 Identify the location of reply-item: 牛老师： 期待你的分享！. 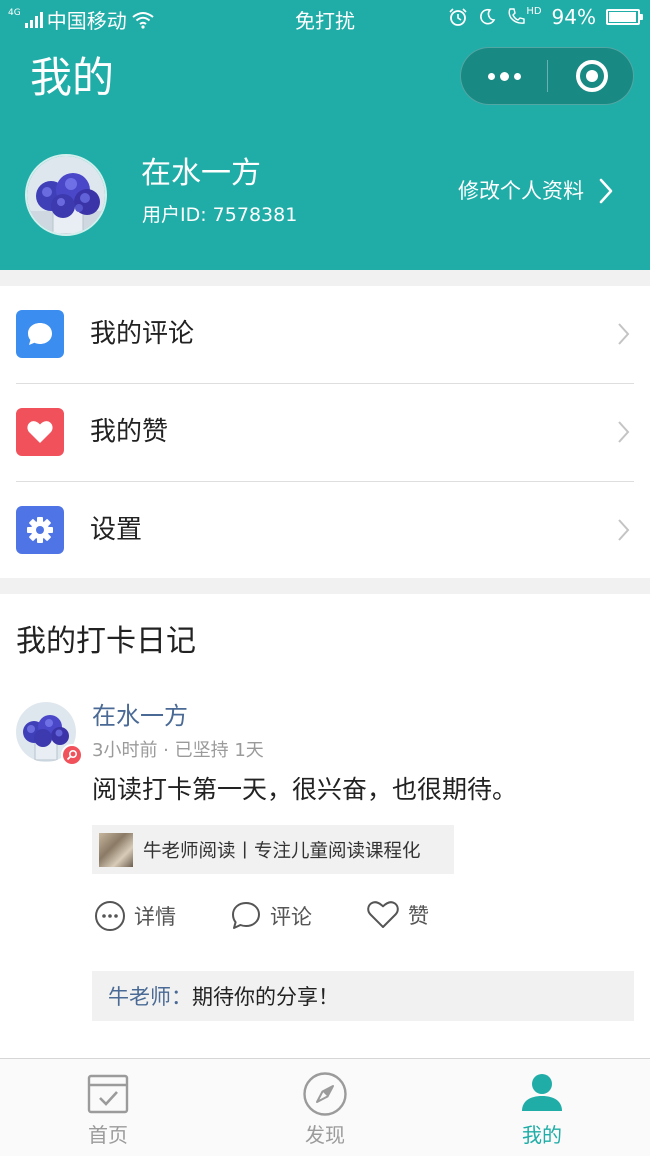
(363, 996).